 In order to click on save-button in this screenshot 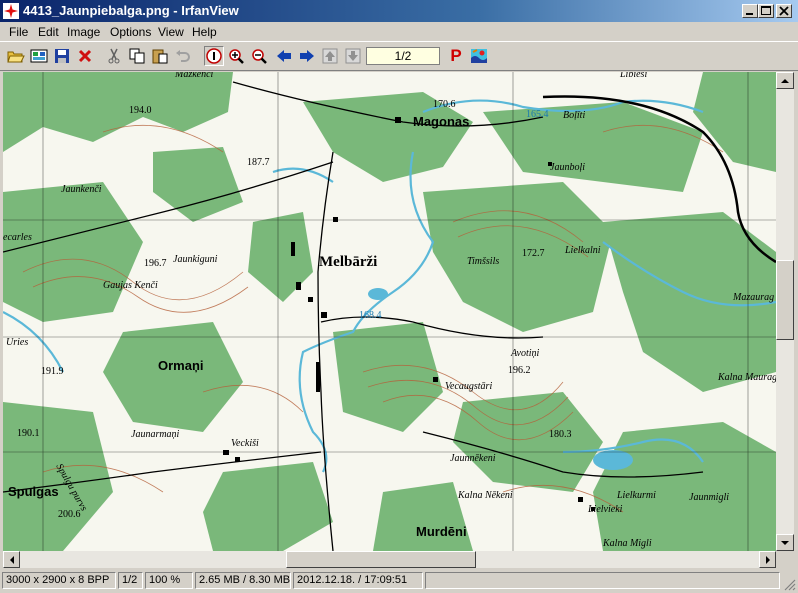, I will do `click(62, 56)`.